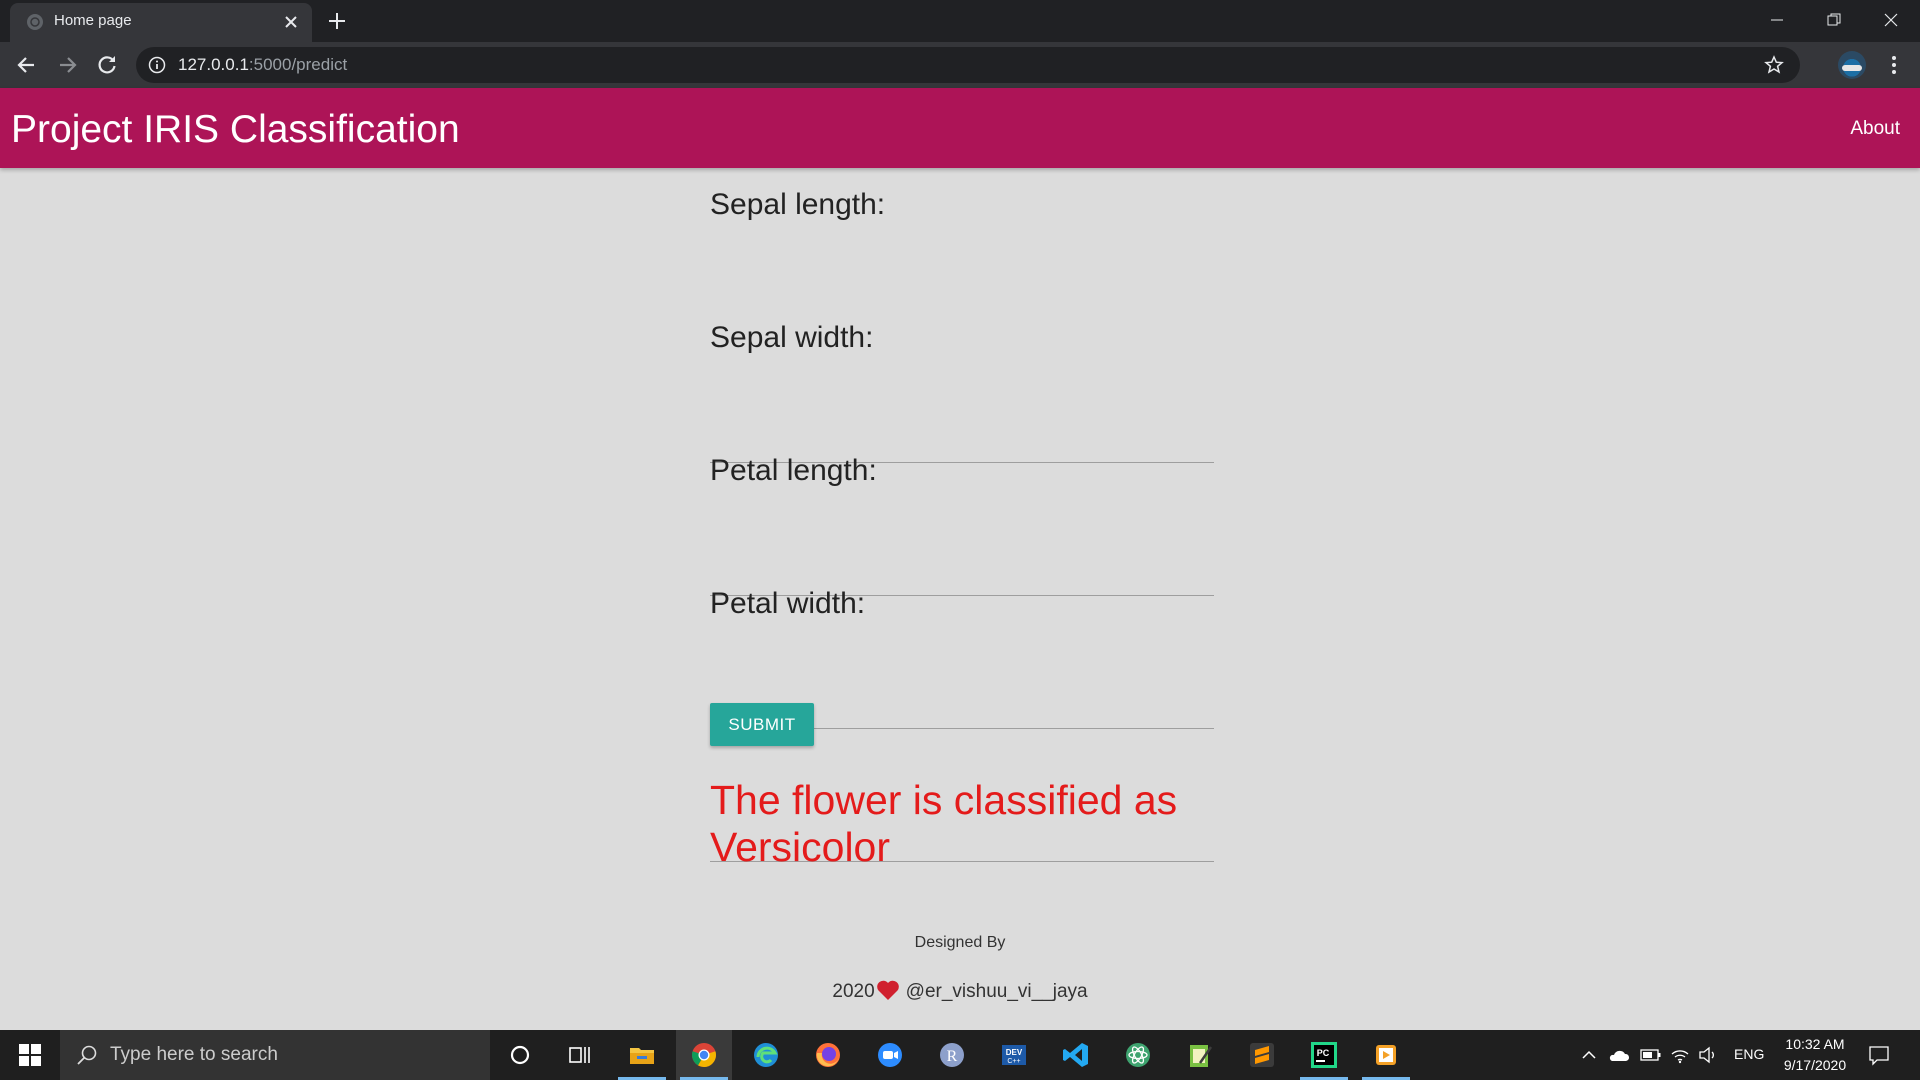  What do you see at coordinates (93, 20) in the screenshot?
I see `tab-title: Home page` at bounding box center [93, 20].